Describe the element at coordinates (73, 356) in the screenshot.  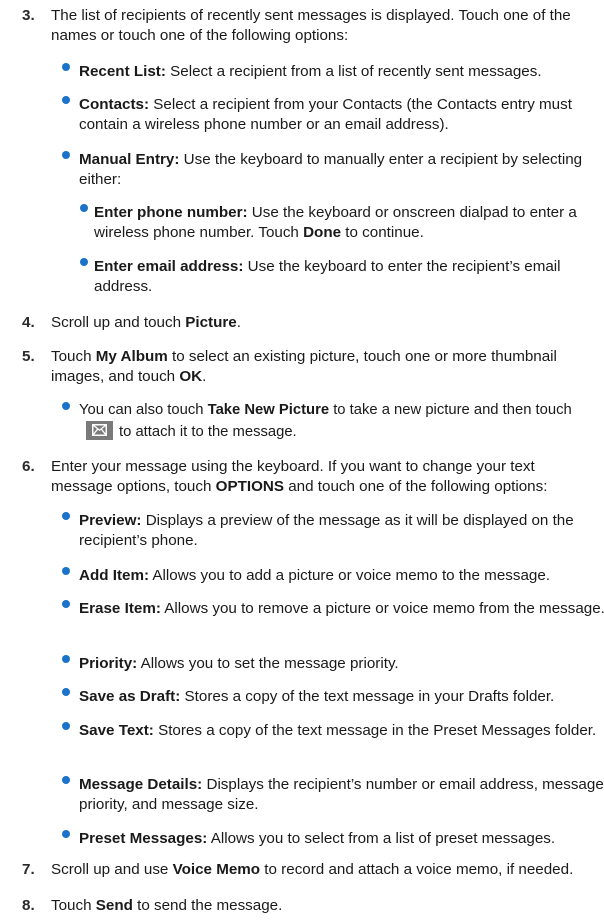
I see `step-text: Touch` at that location.